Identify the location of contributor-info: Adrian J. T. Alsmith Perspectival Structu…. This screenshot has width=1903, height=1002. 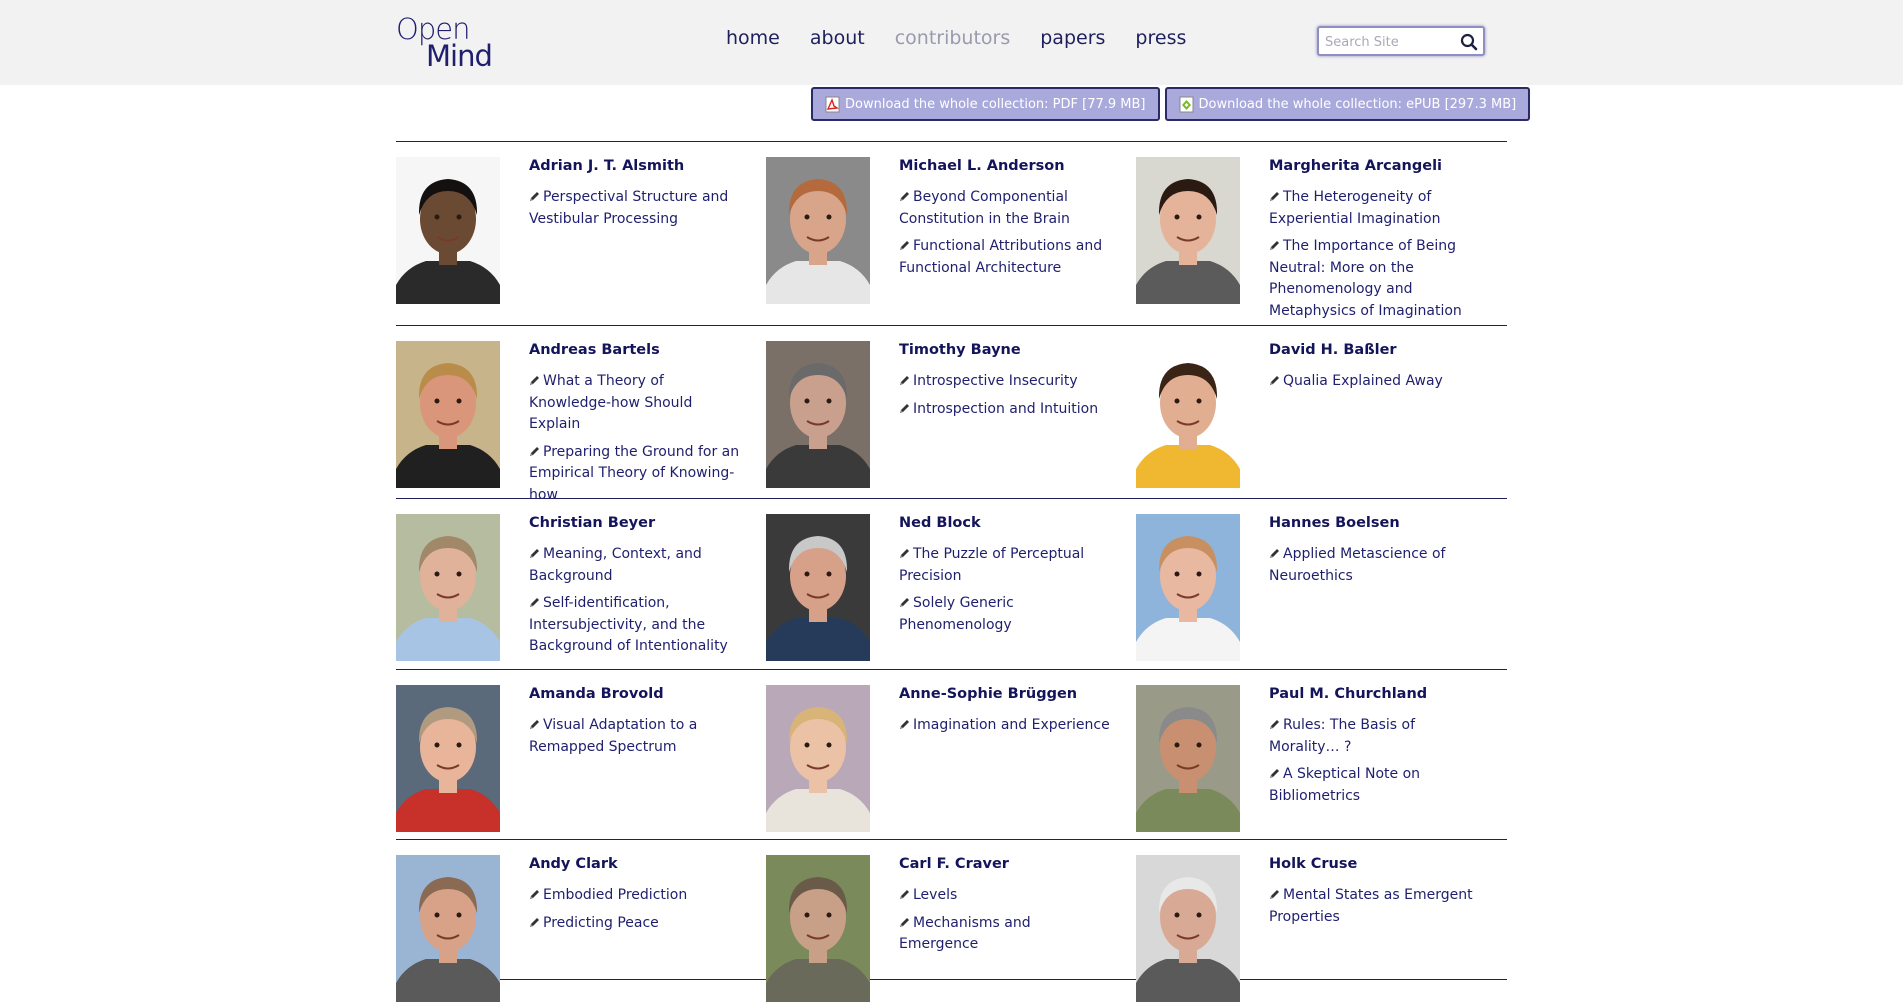
(636, 241).